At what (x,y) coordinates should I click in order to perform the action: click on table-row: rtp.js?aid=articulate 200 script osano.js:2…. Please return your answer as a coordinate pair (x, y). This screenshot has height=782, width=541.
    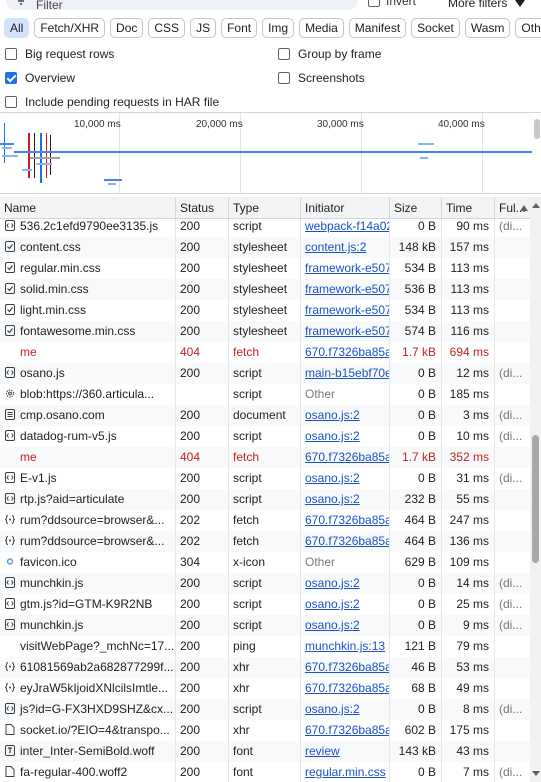
    Looking at the image, I should click on (265, 499).